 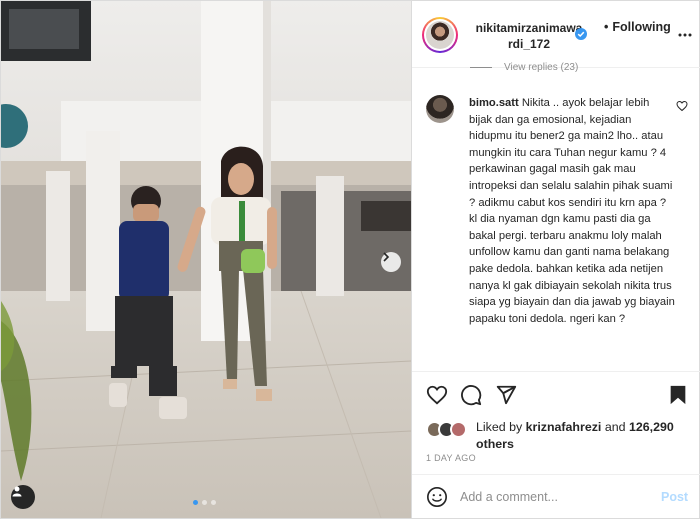 I want to click on likes-count: 126,290, so click(x=651, y=427).